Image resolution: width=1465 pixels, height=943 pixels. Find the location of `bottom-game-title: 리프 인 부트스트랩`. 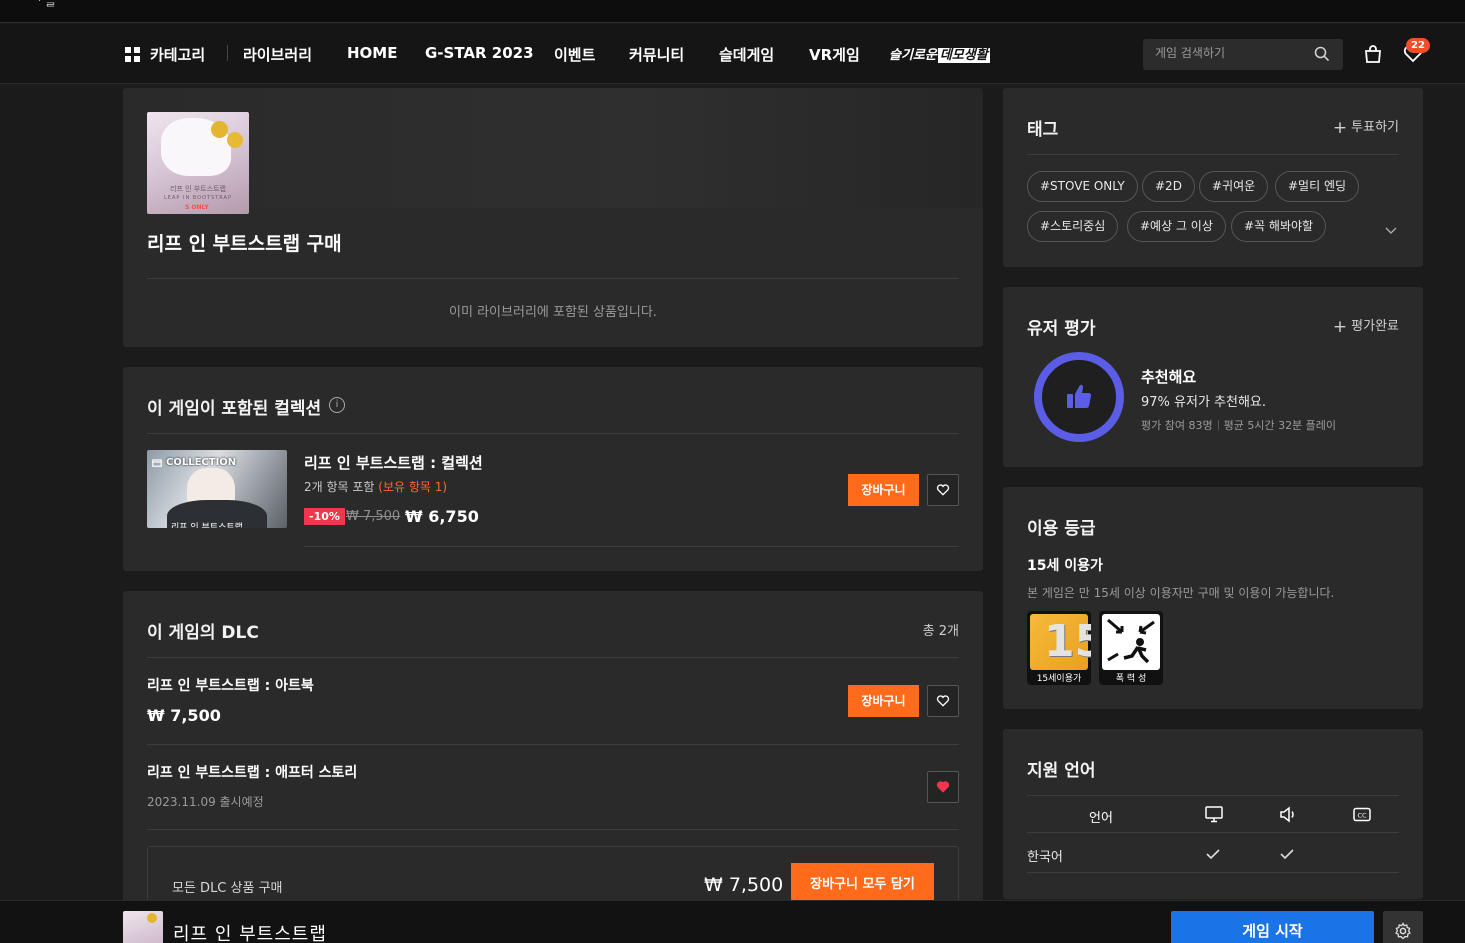

bottom-game-title: 리프 인 부트스트랩 is located at coordinates (250, 933).